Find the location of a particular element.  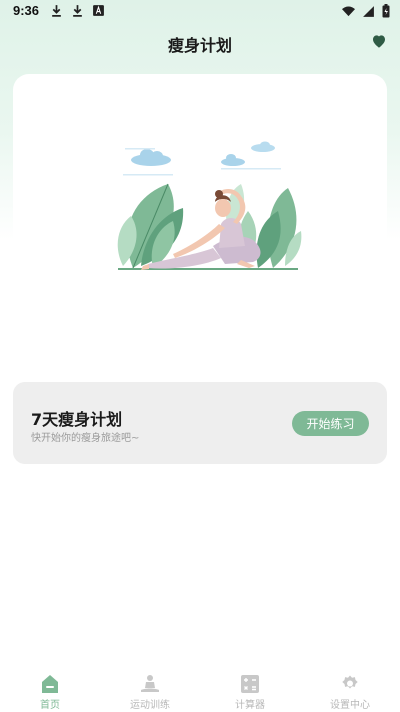

nav-item-training: 运动训练 is located at coordinates (150, 692).